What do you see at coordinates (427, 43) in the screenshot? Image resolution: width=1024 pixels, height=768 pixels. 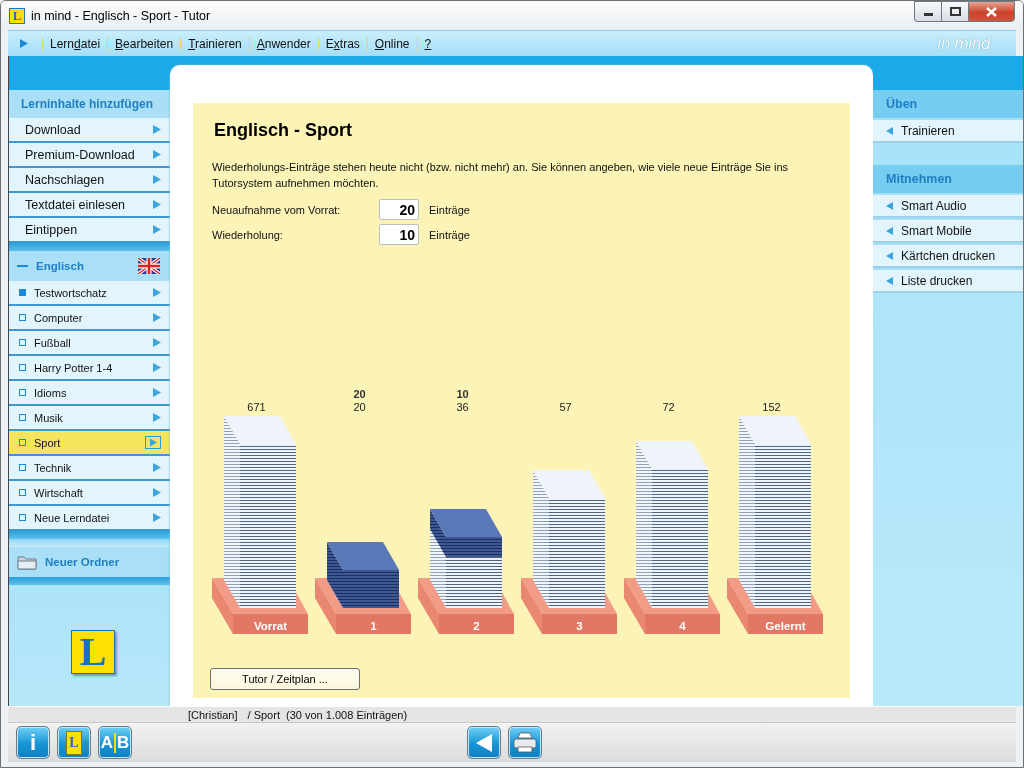 I see `menu-item: ?` at bounding box center [427, 43].